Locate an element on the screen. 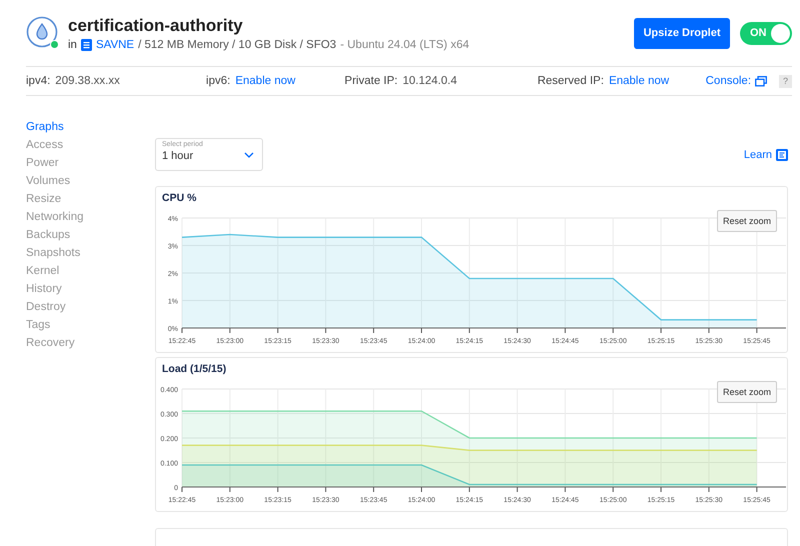  document-icon is located at coordinates (782, 154).